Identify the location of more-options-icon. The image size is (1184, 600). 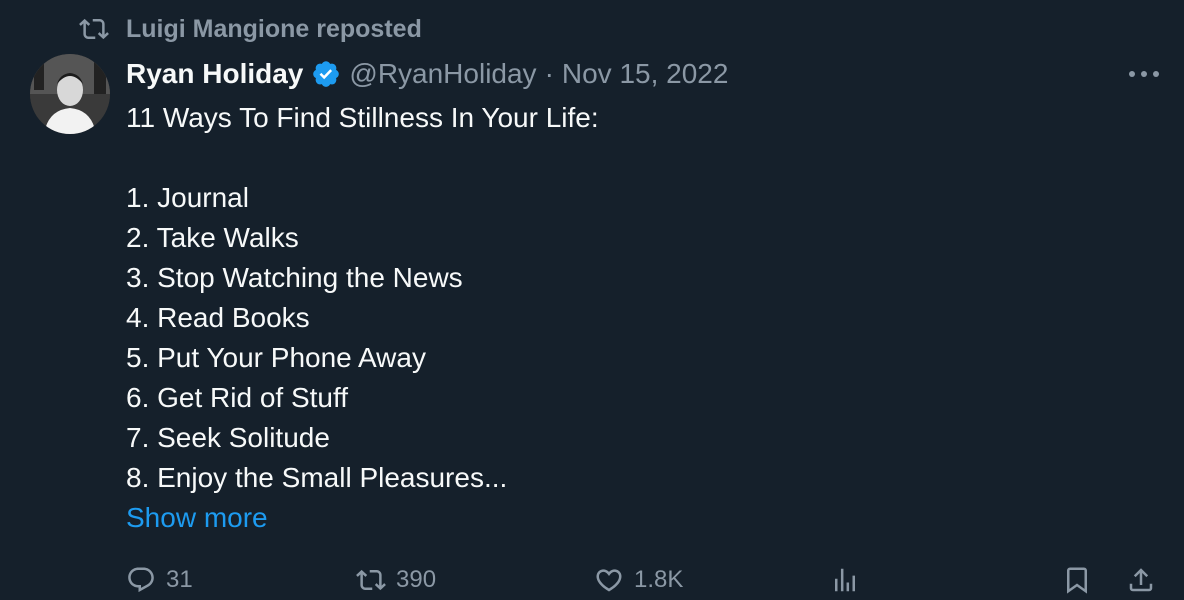
(1144, 74).